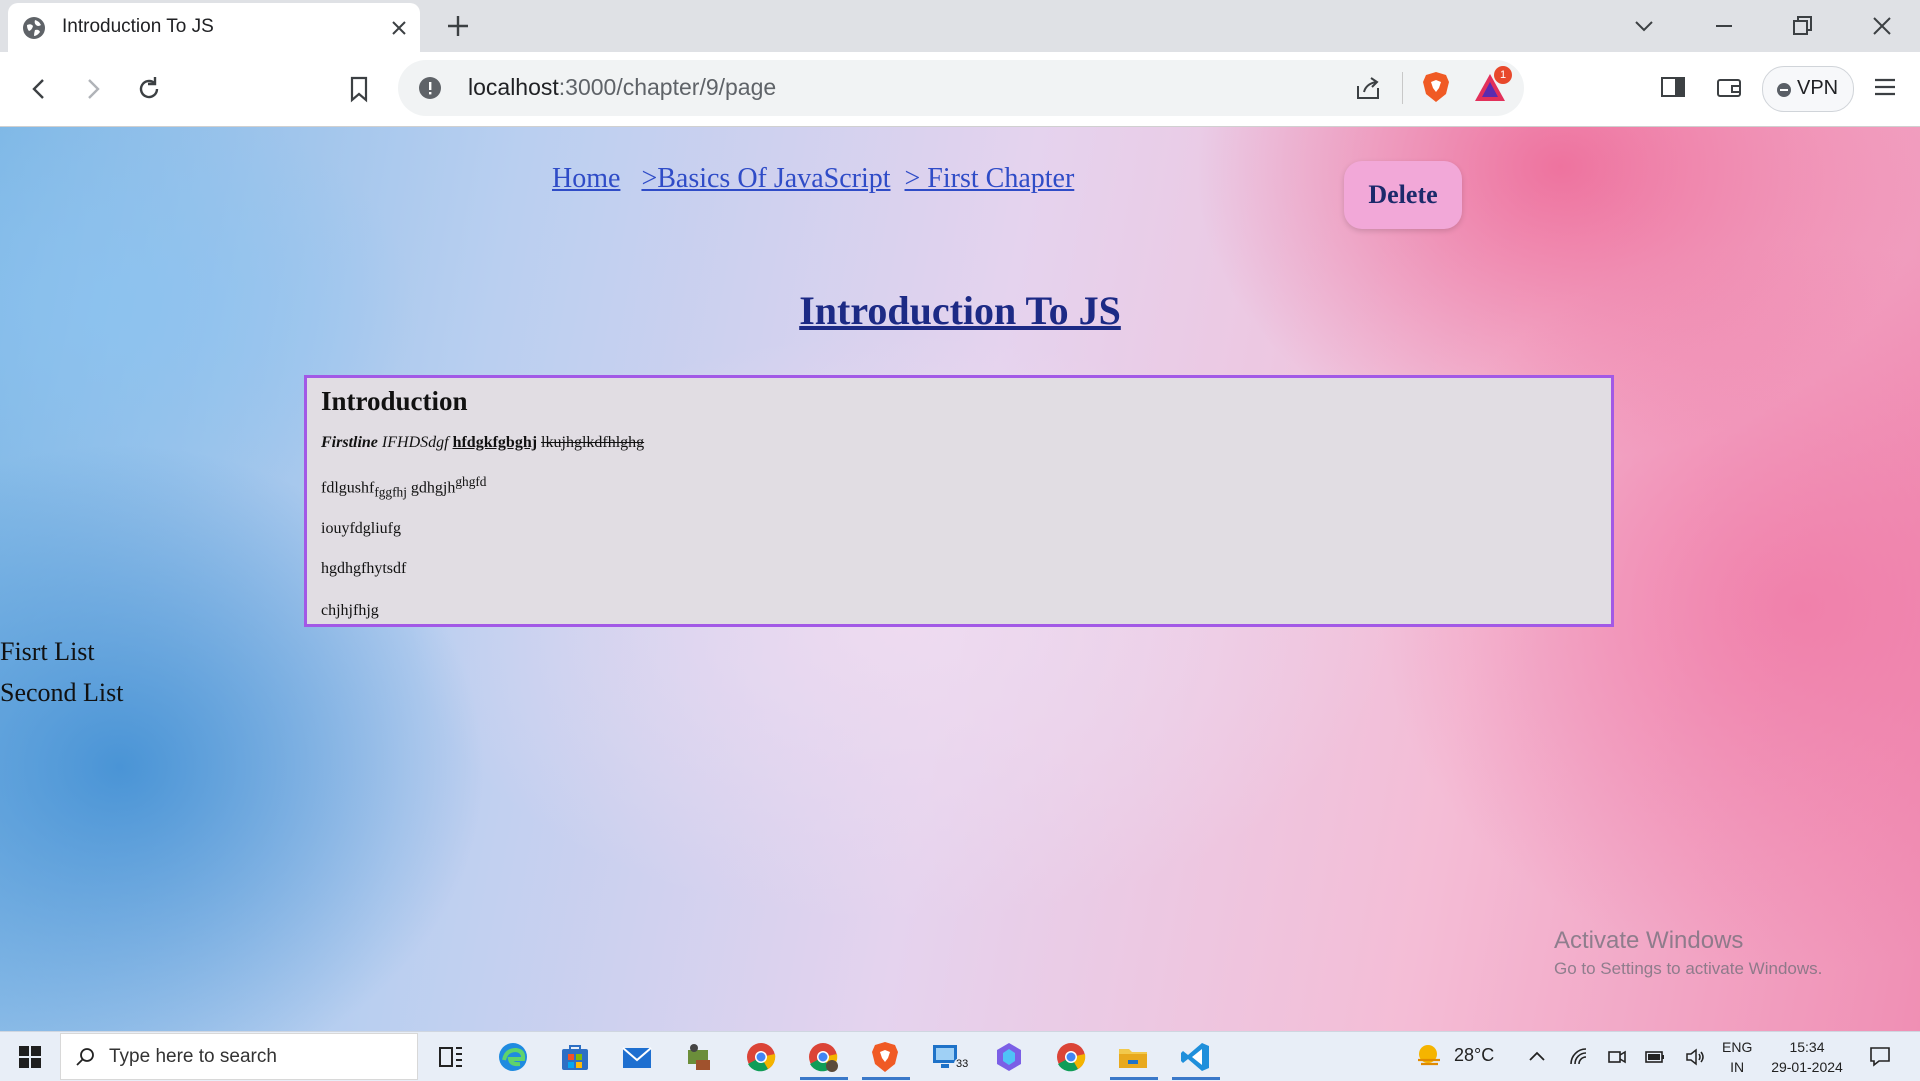  I want to click on breadcrumb-course: >Basics Of JavaScript, so click(765, 178).